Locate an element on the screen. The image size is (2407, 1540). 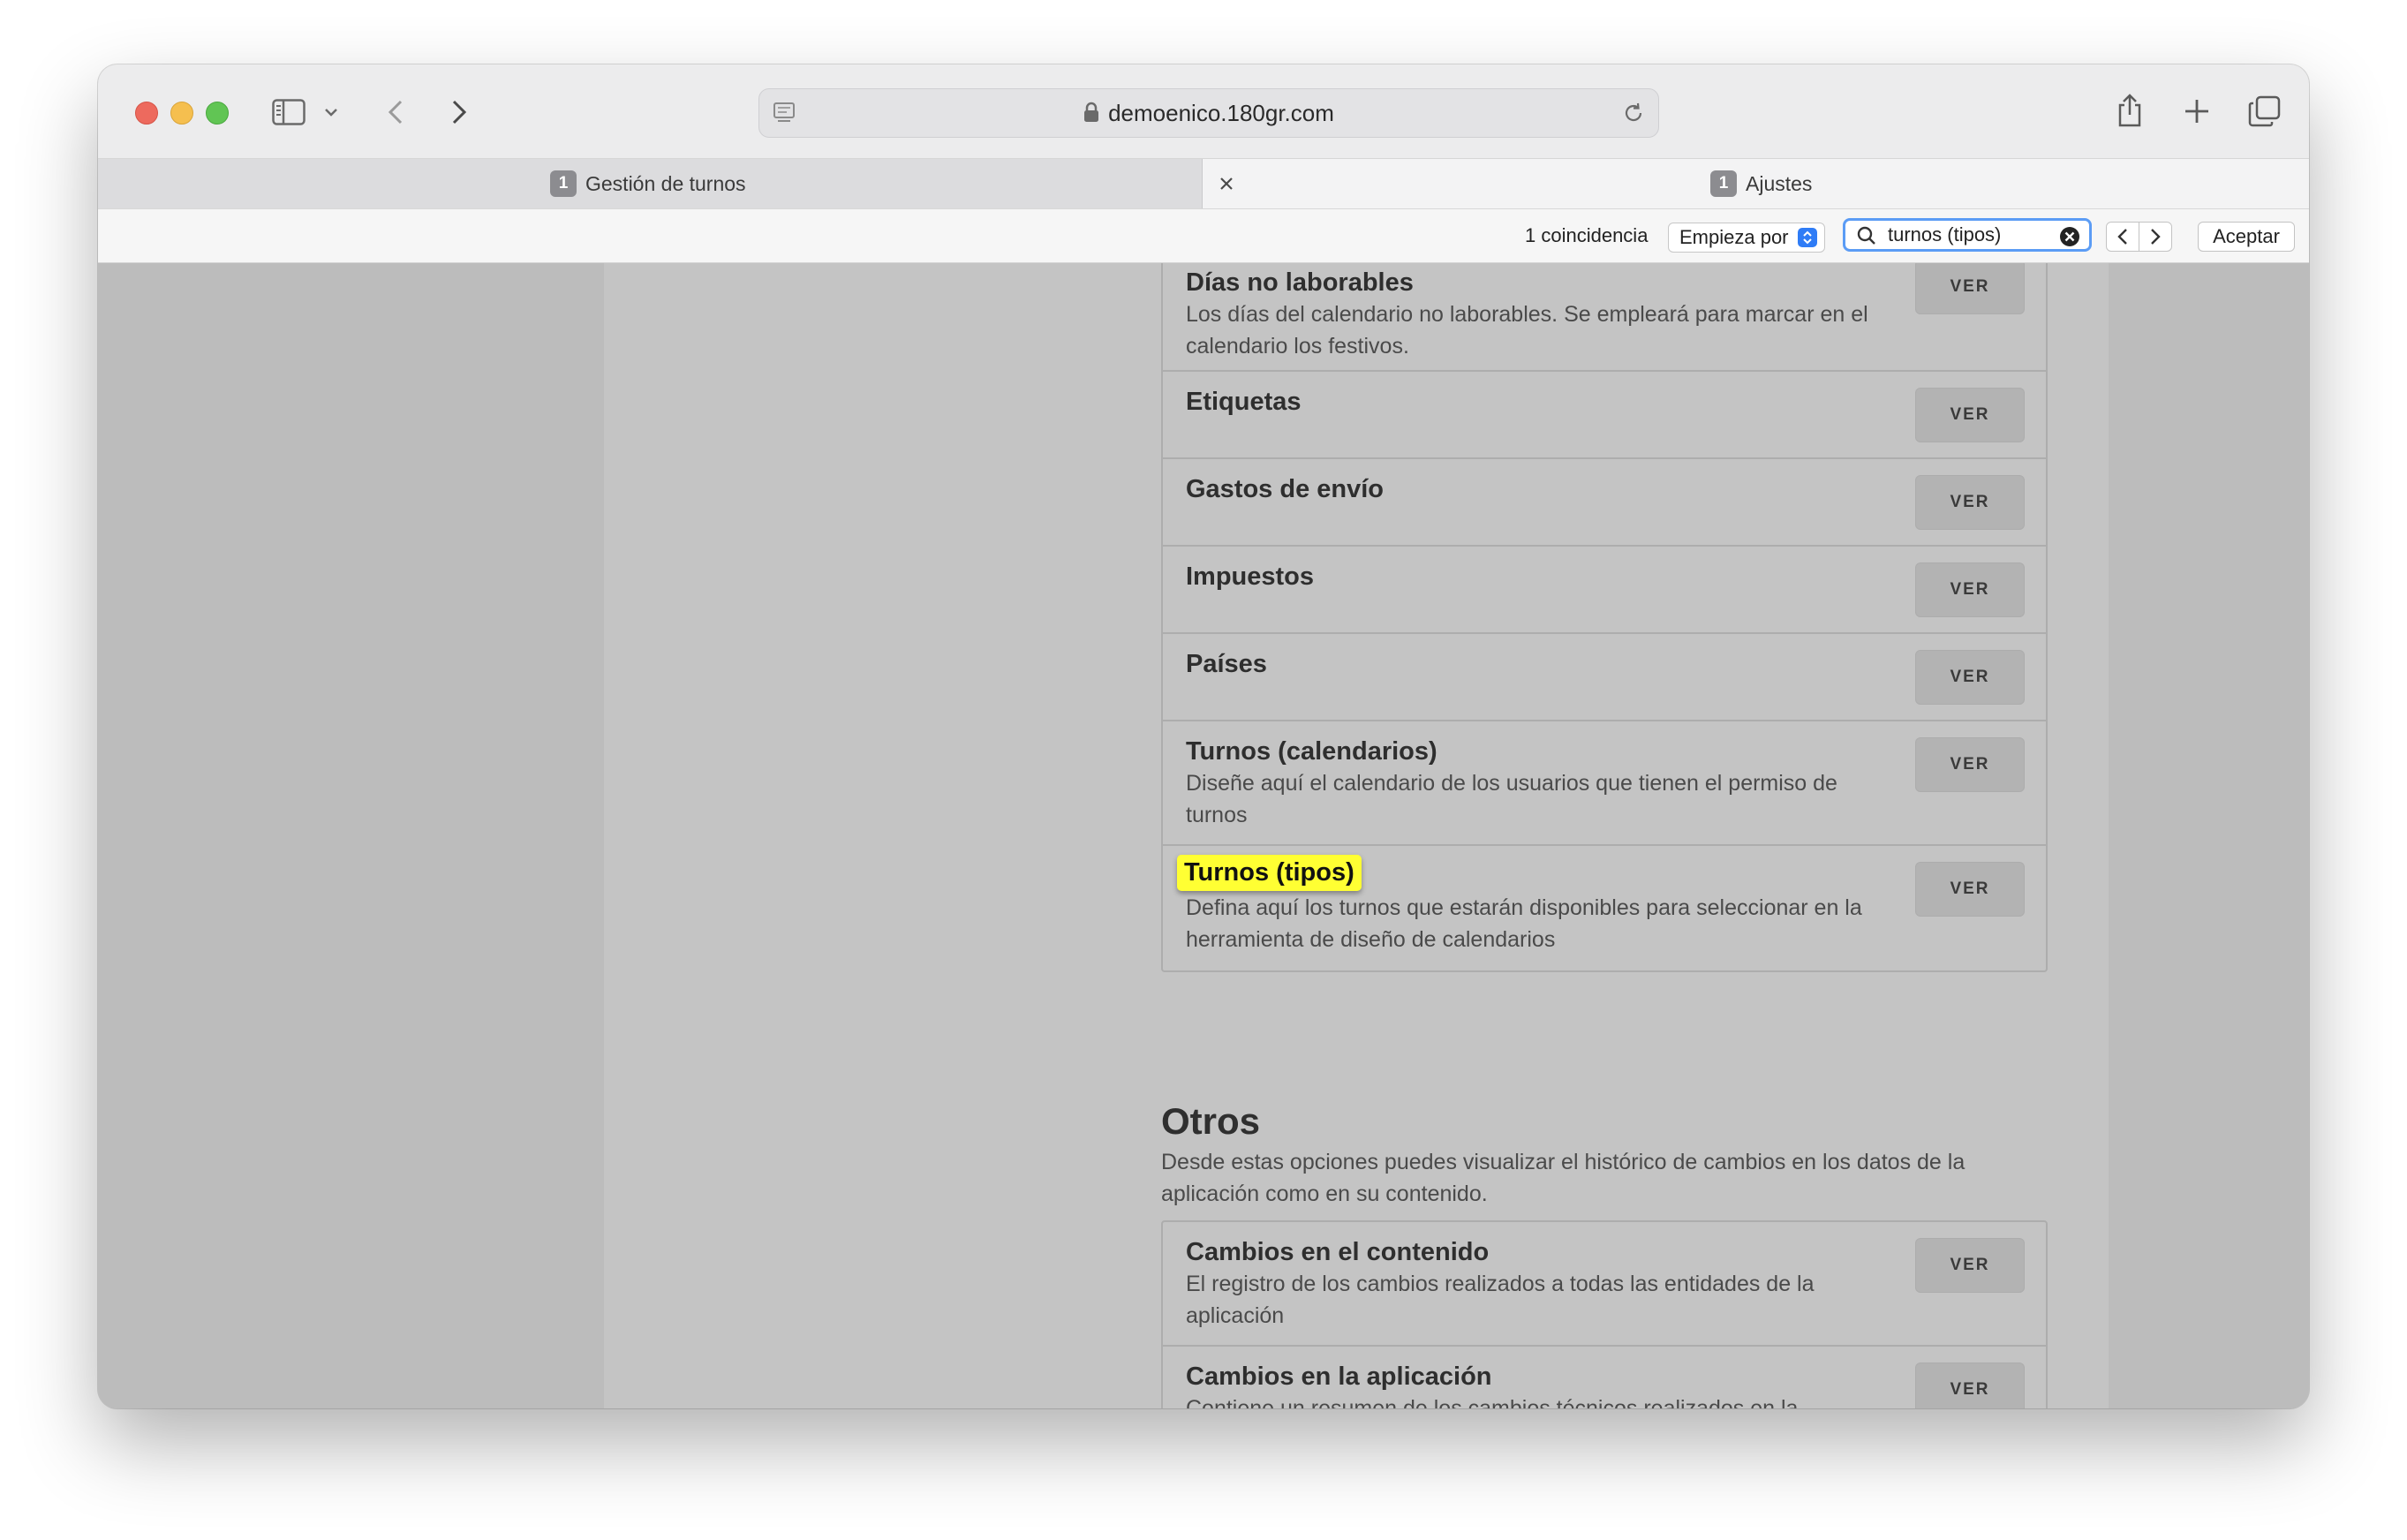
address-bar: demoenico.180gr.com is located at coordinates (1208, 113).